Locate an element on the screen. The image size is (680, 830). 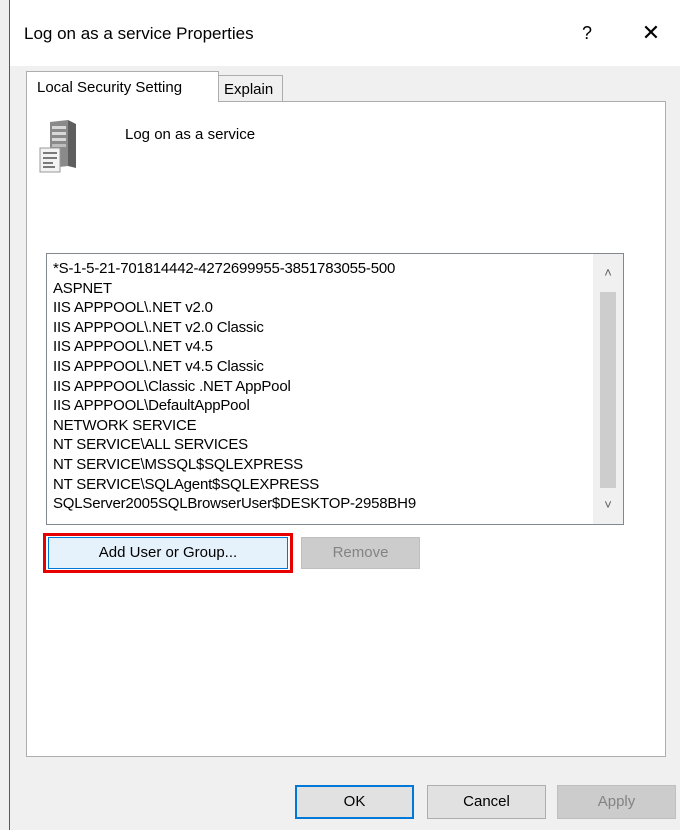
close-button: ✕ is located at coordinates (651, 33).